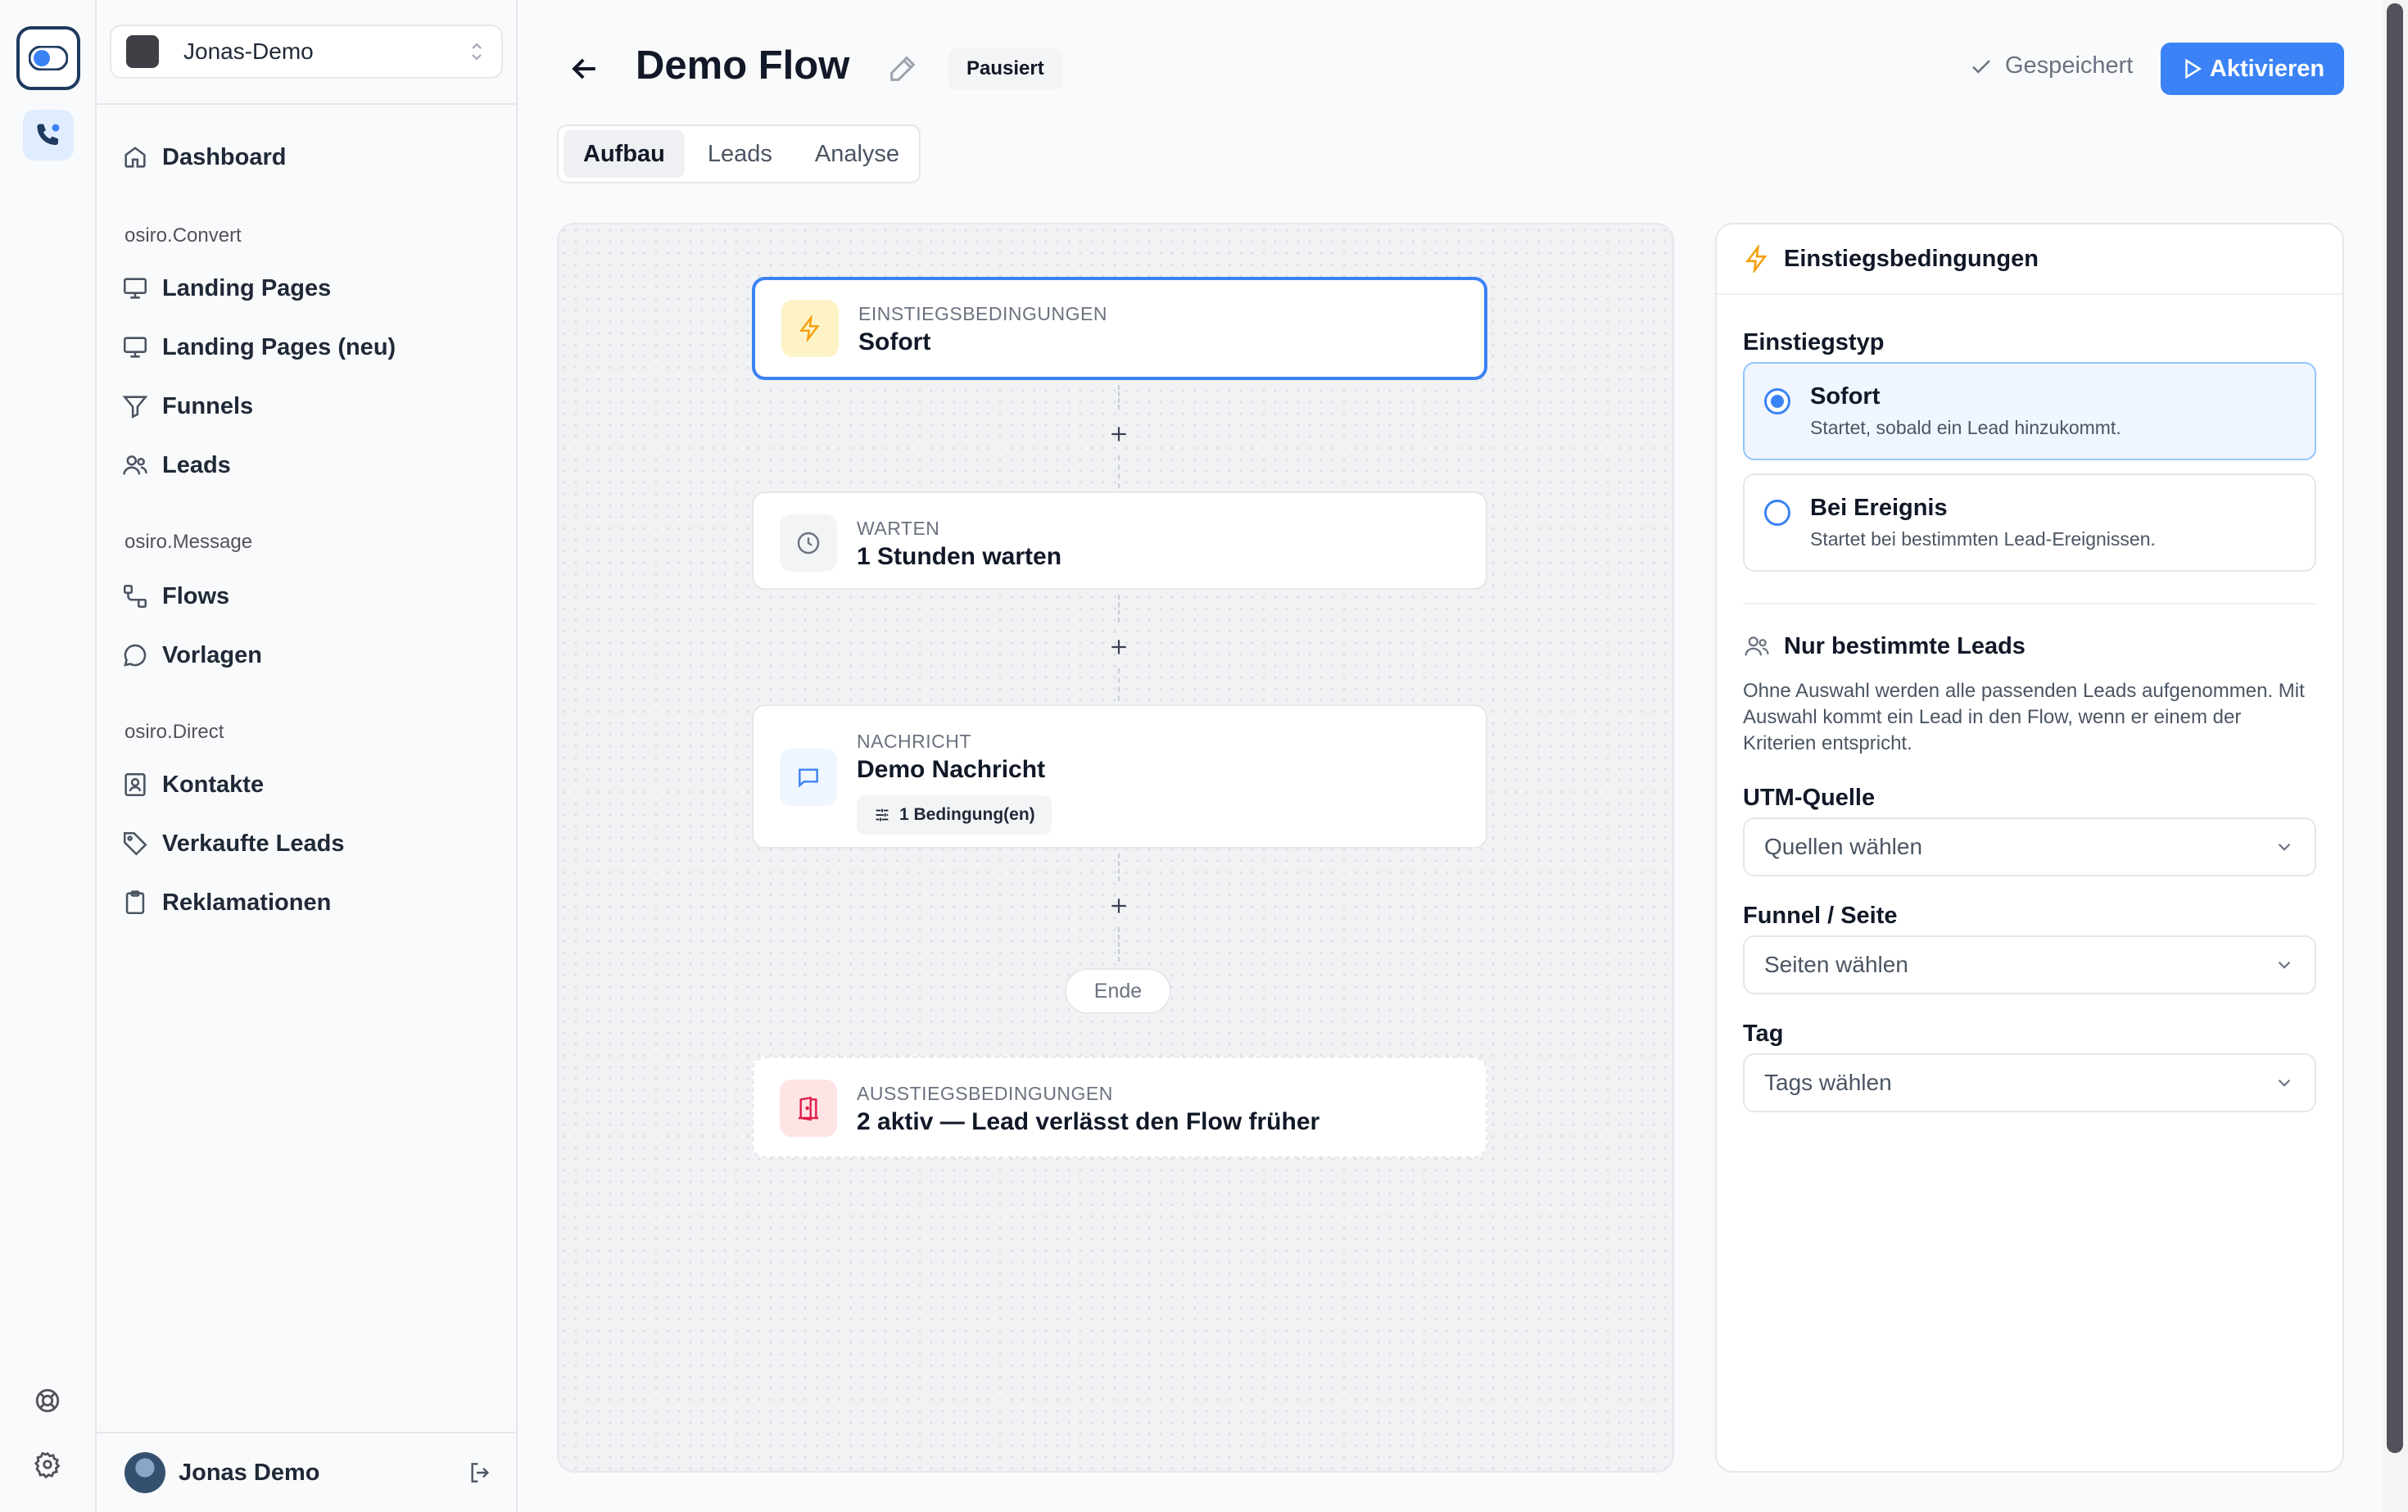 This screenshot has width=2408, height=1512. Describe the element at coordinates (248, 51) in the screenshot. I see `workspace-name: Jonas-Demo` at that location.